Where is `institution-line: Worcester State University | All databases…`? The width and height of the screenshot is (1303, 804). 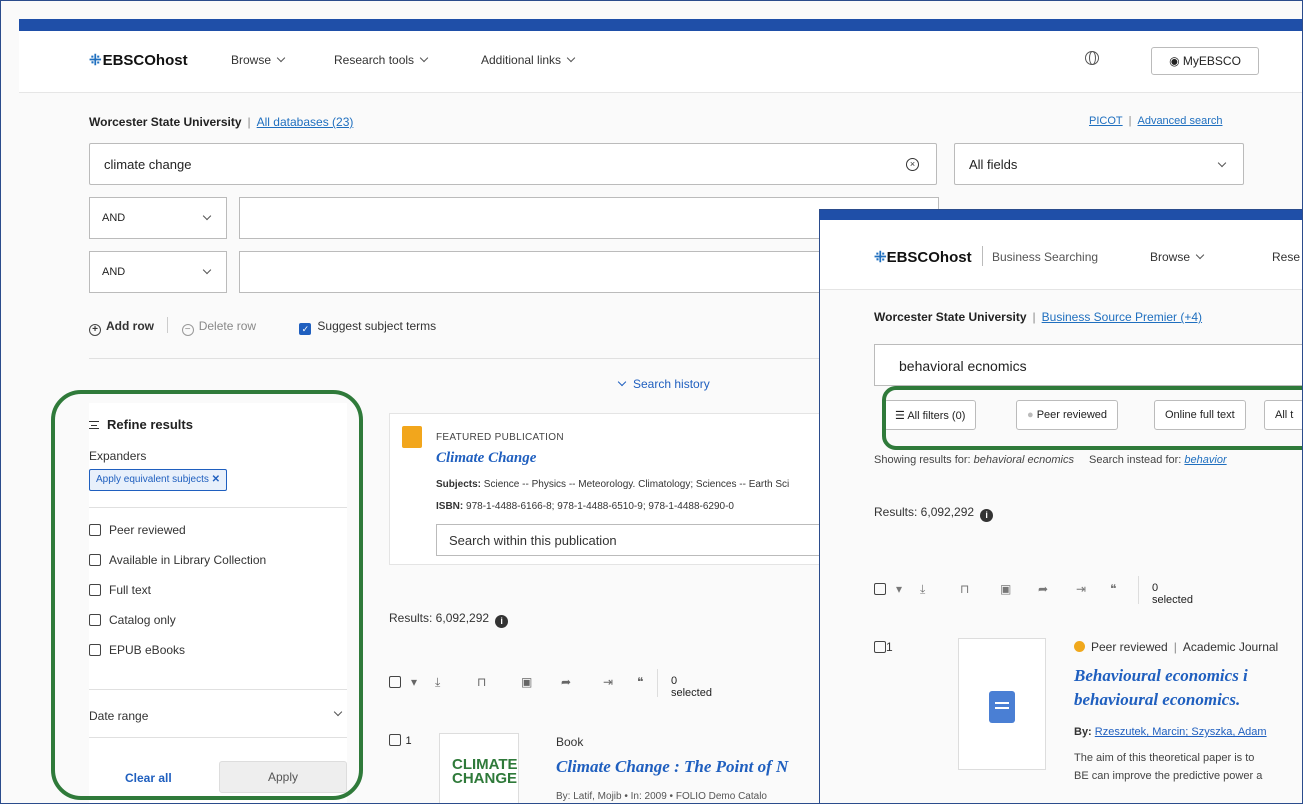
institution-line: Worcester State University | All databases… is located at coordinates (221, 122).